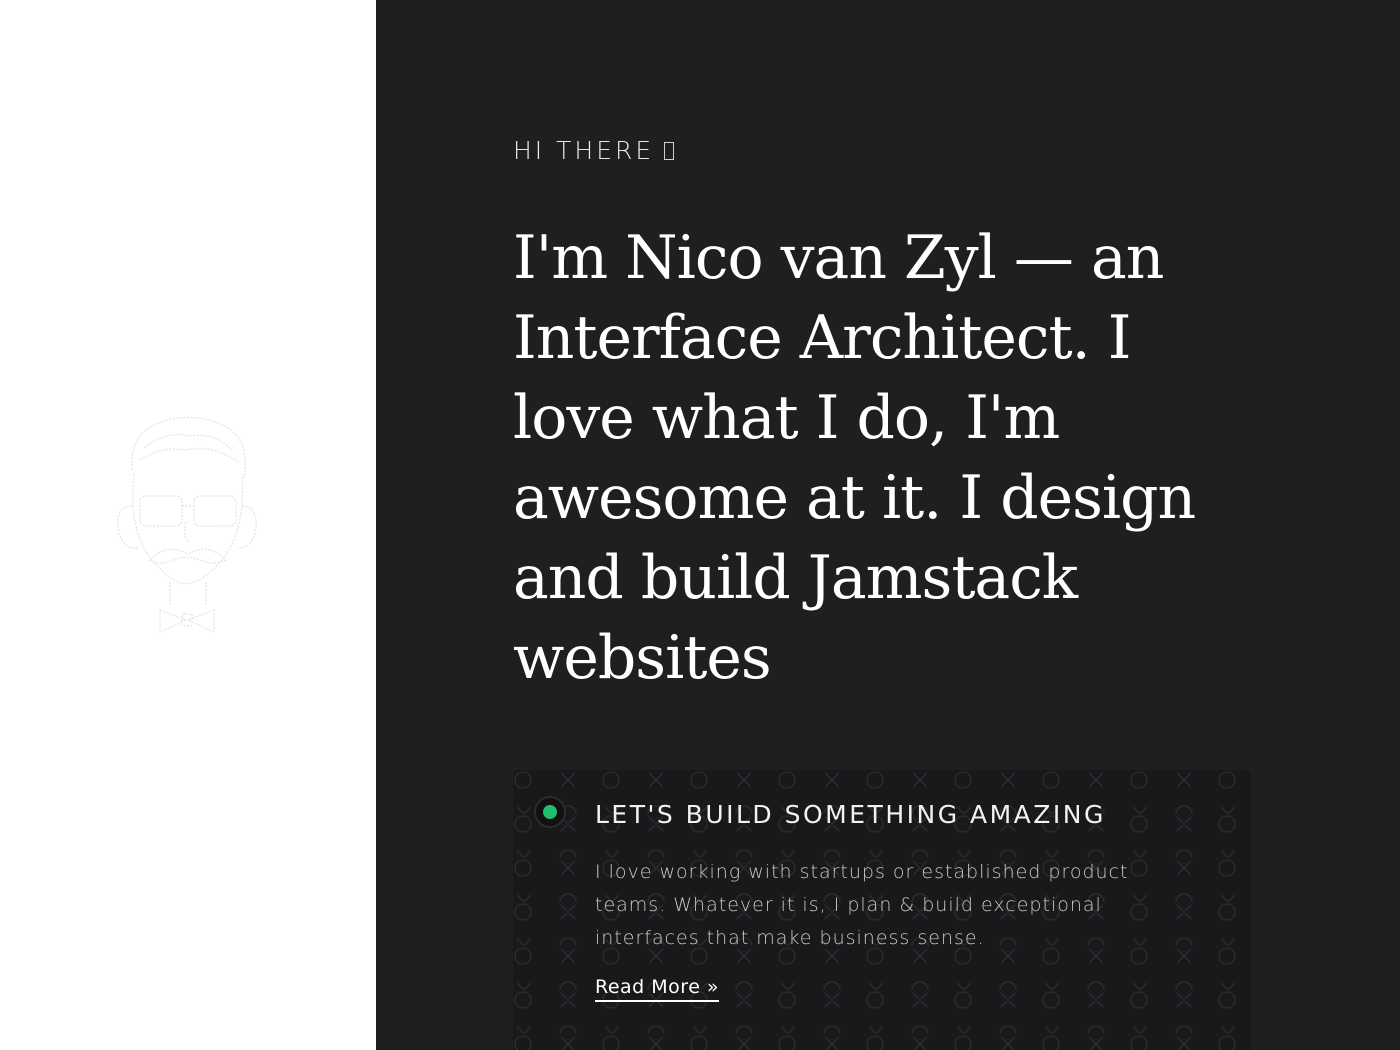  Describe the element at coordinates (550, 812) in the screenshot. I see `green-status-dot-icon` at that location.